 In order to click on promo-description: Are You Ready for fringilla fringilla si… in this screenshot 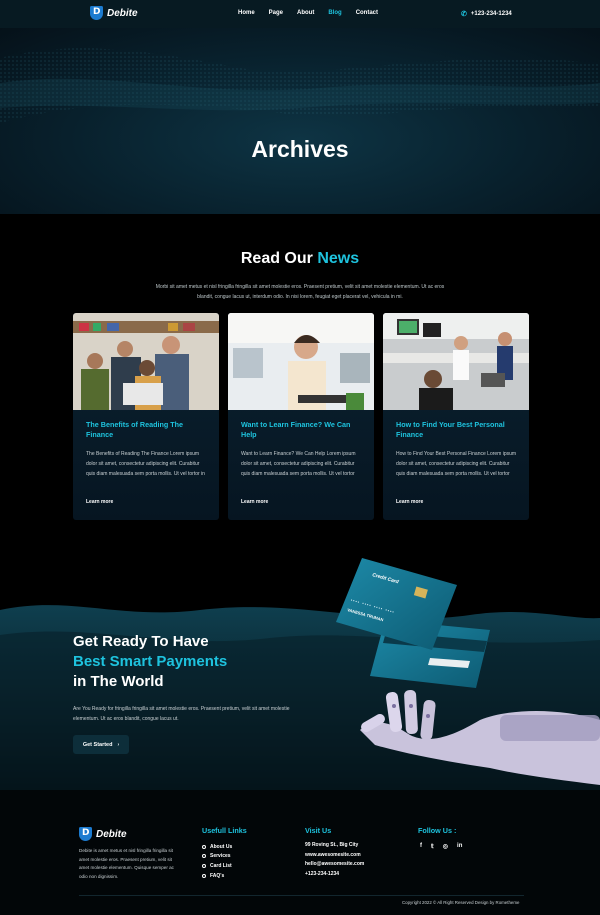, I will do `click(181, 714)`.